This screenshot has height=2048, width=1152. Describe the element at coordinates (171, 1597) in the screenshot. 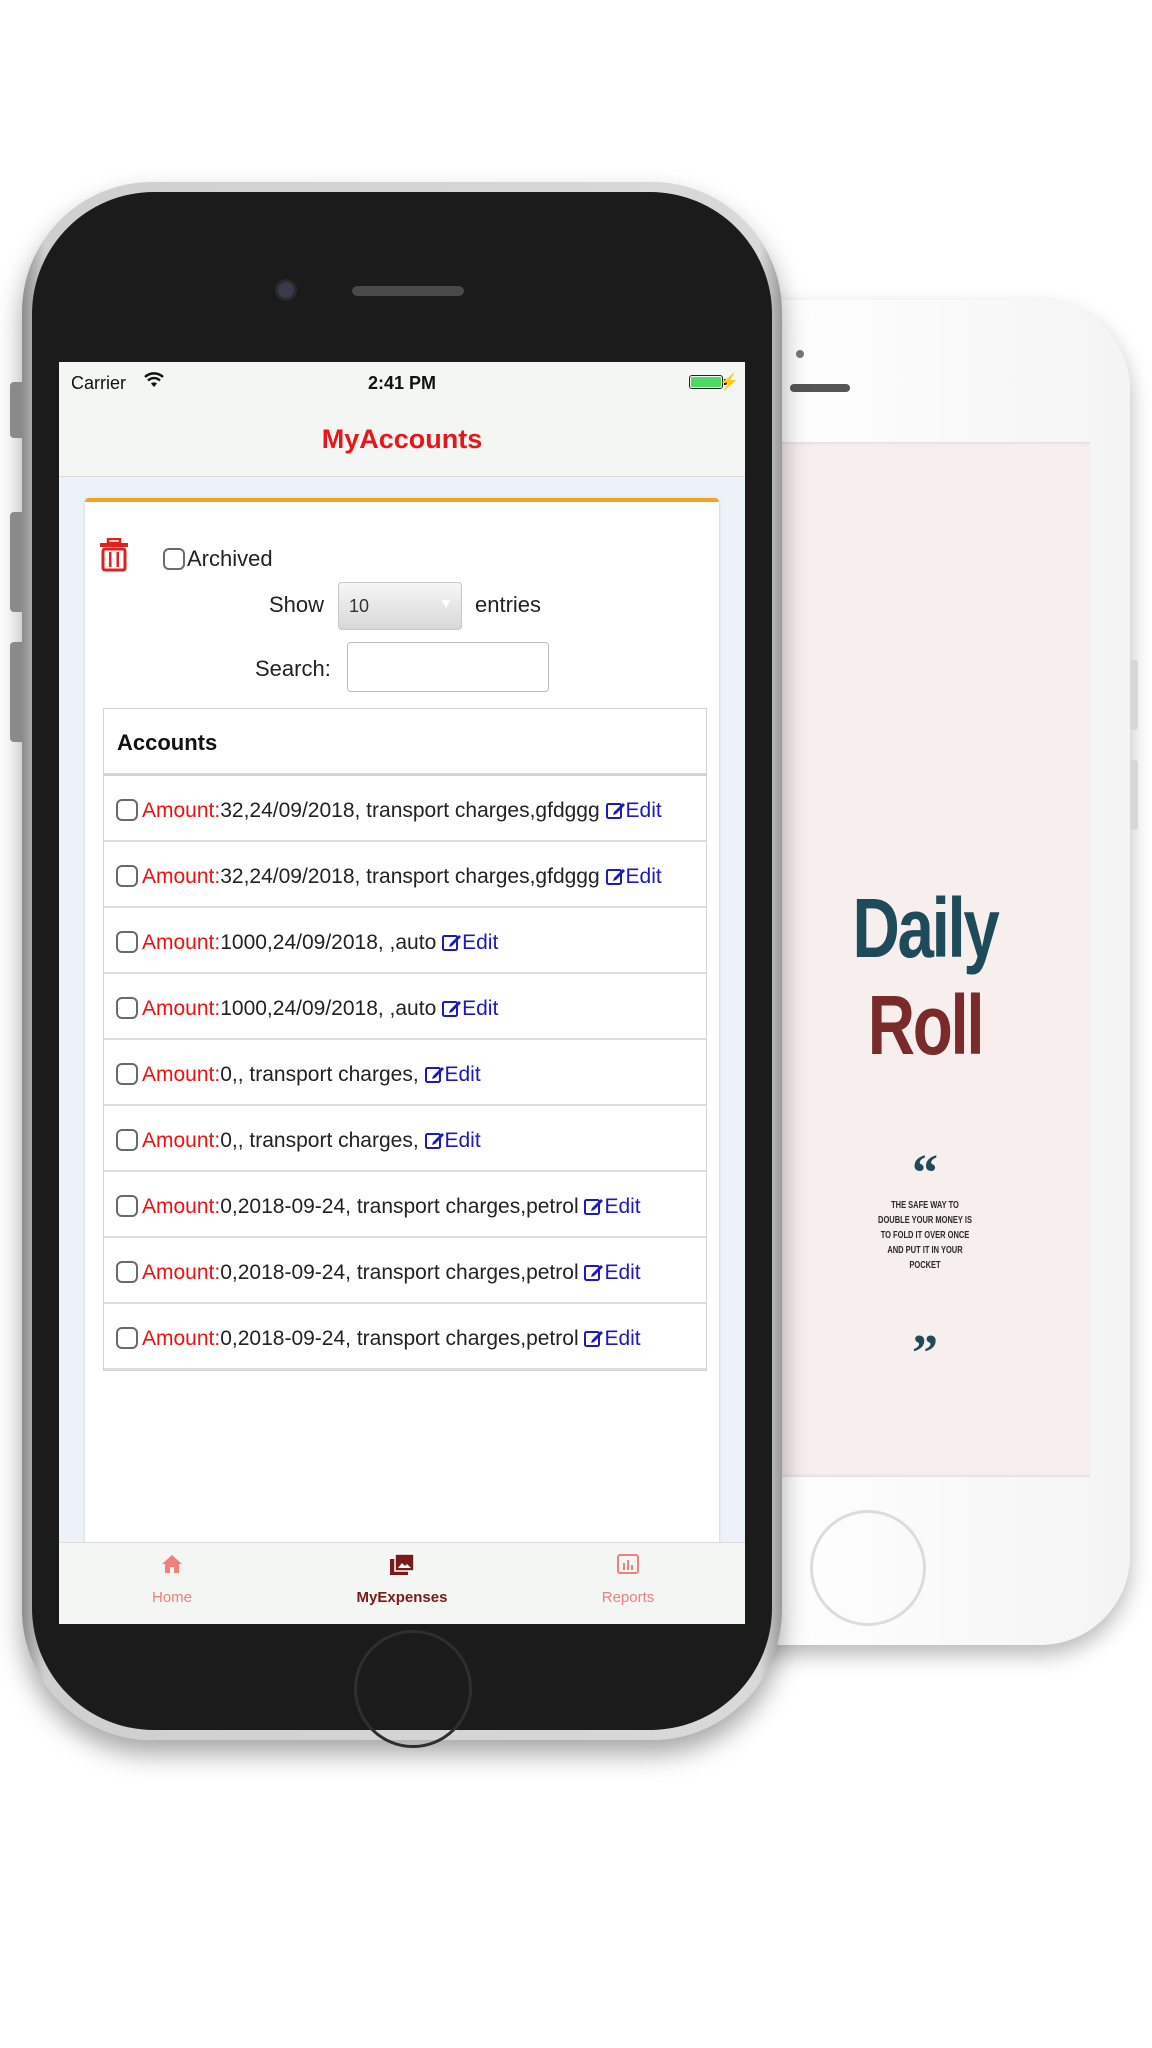

I see `tab-home-label: Home` at that location.